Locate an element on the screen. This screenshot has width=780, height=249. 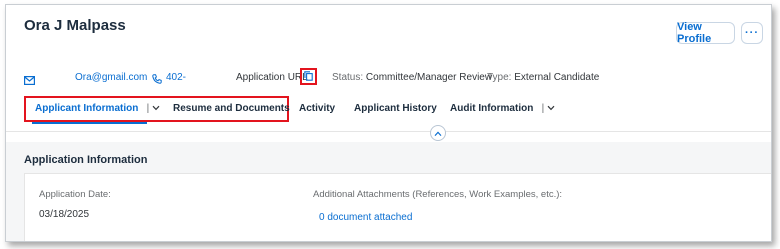
status-field: Status: Committee/Manager Review is located at coordinates (412, 77).